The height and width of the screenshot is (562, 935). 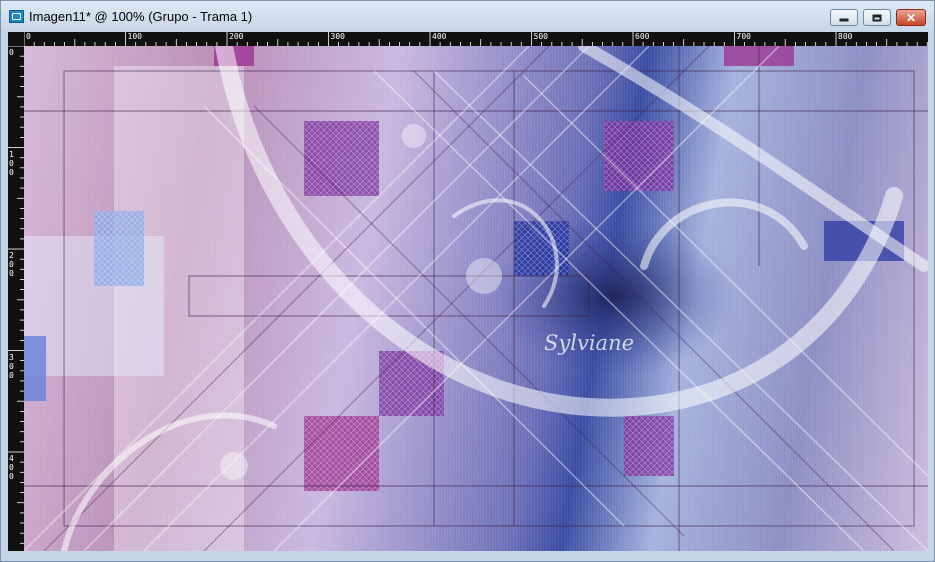 I want to click on ruler-h-label: 400, so click(x=439, y=36).